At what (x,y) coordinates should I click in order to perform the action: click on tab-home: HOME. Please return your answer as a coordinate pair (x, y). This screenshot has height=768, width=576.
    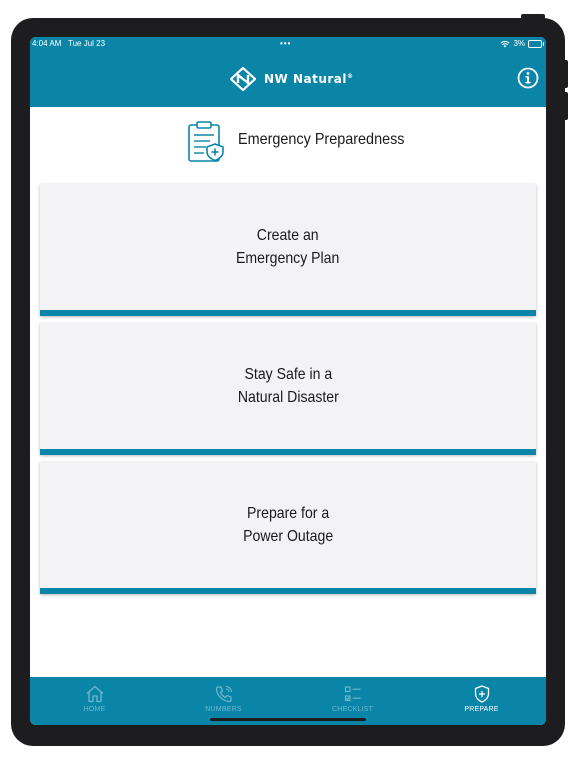
    Looking at the image, I should click on (94, 701).